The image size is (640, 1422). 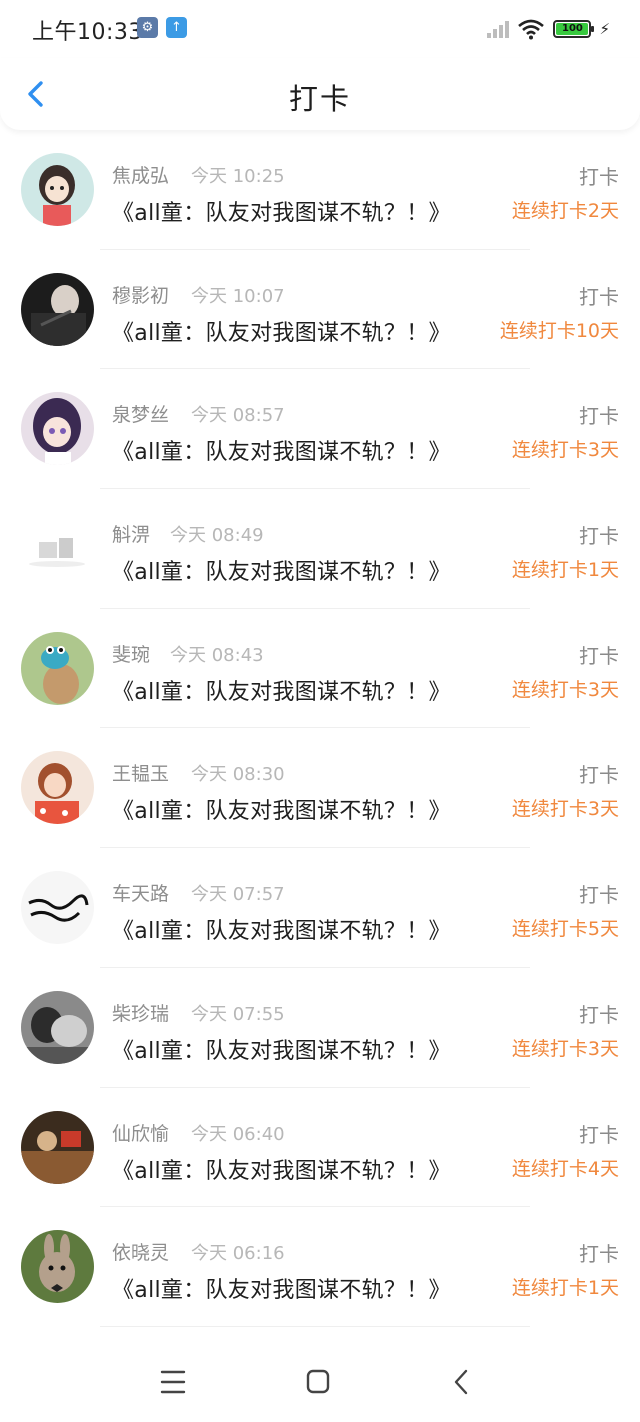 What do you see at coordinates (238, 775) in the screenshot?
I see `checkin-time: 今天 08:30` at bounding box center [238, 775].